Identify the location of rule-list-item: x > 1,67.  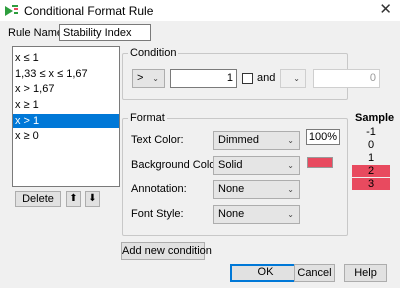
(66, 89).